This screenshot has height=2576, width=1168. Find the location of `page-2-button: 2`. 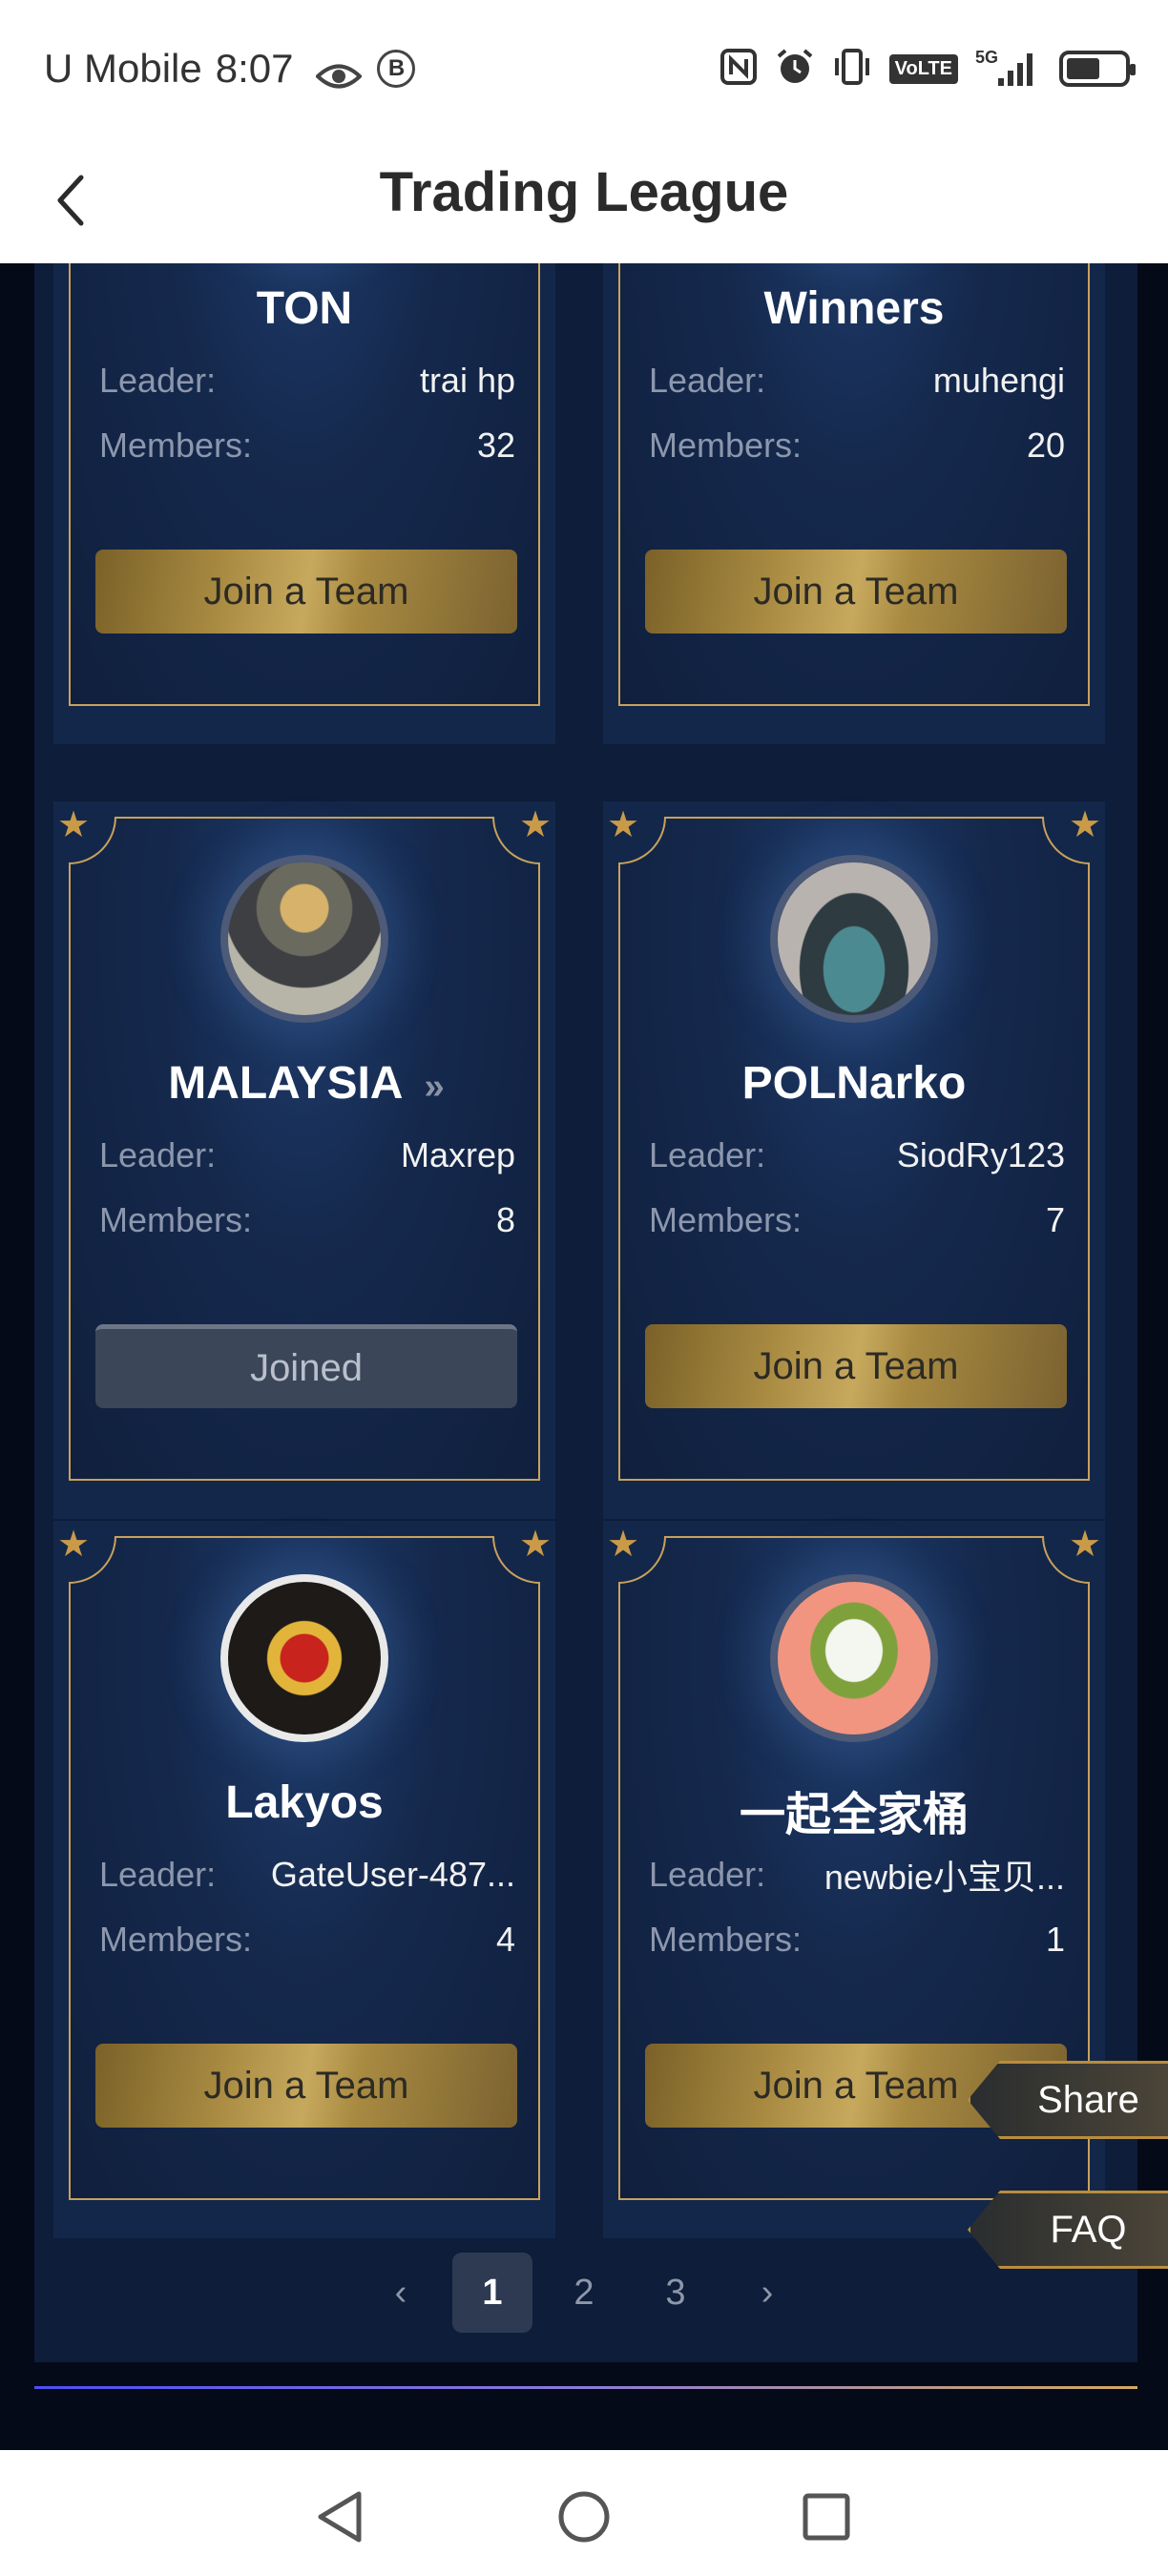

page-2-button: 2 is located at coordinates (584, 2293).